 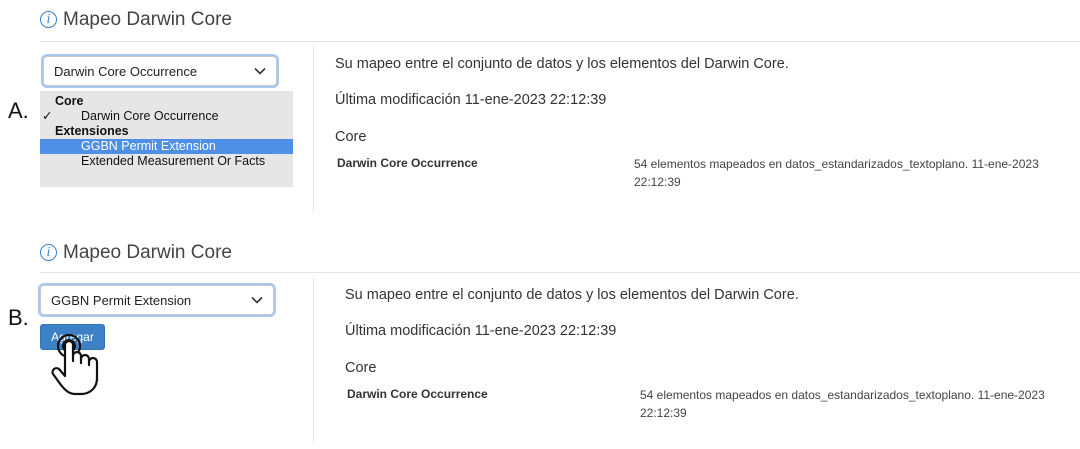 I want to click on dropdown-group-extensions: Extensiones, so click(x=92, y=131).